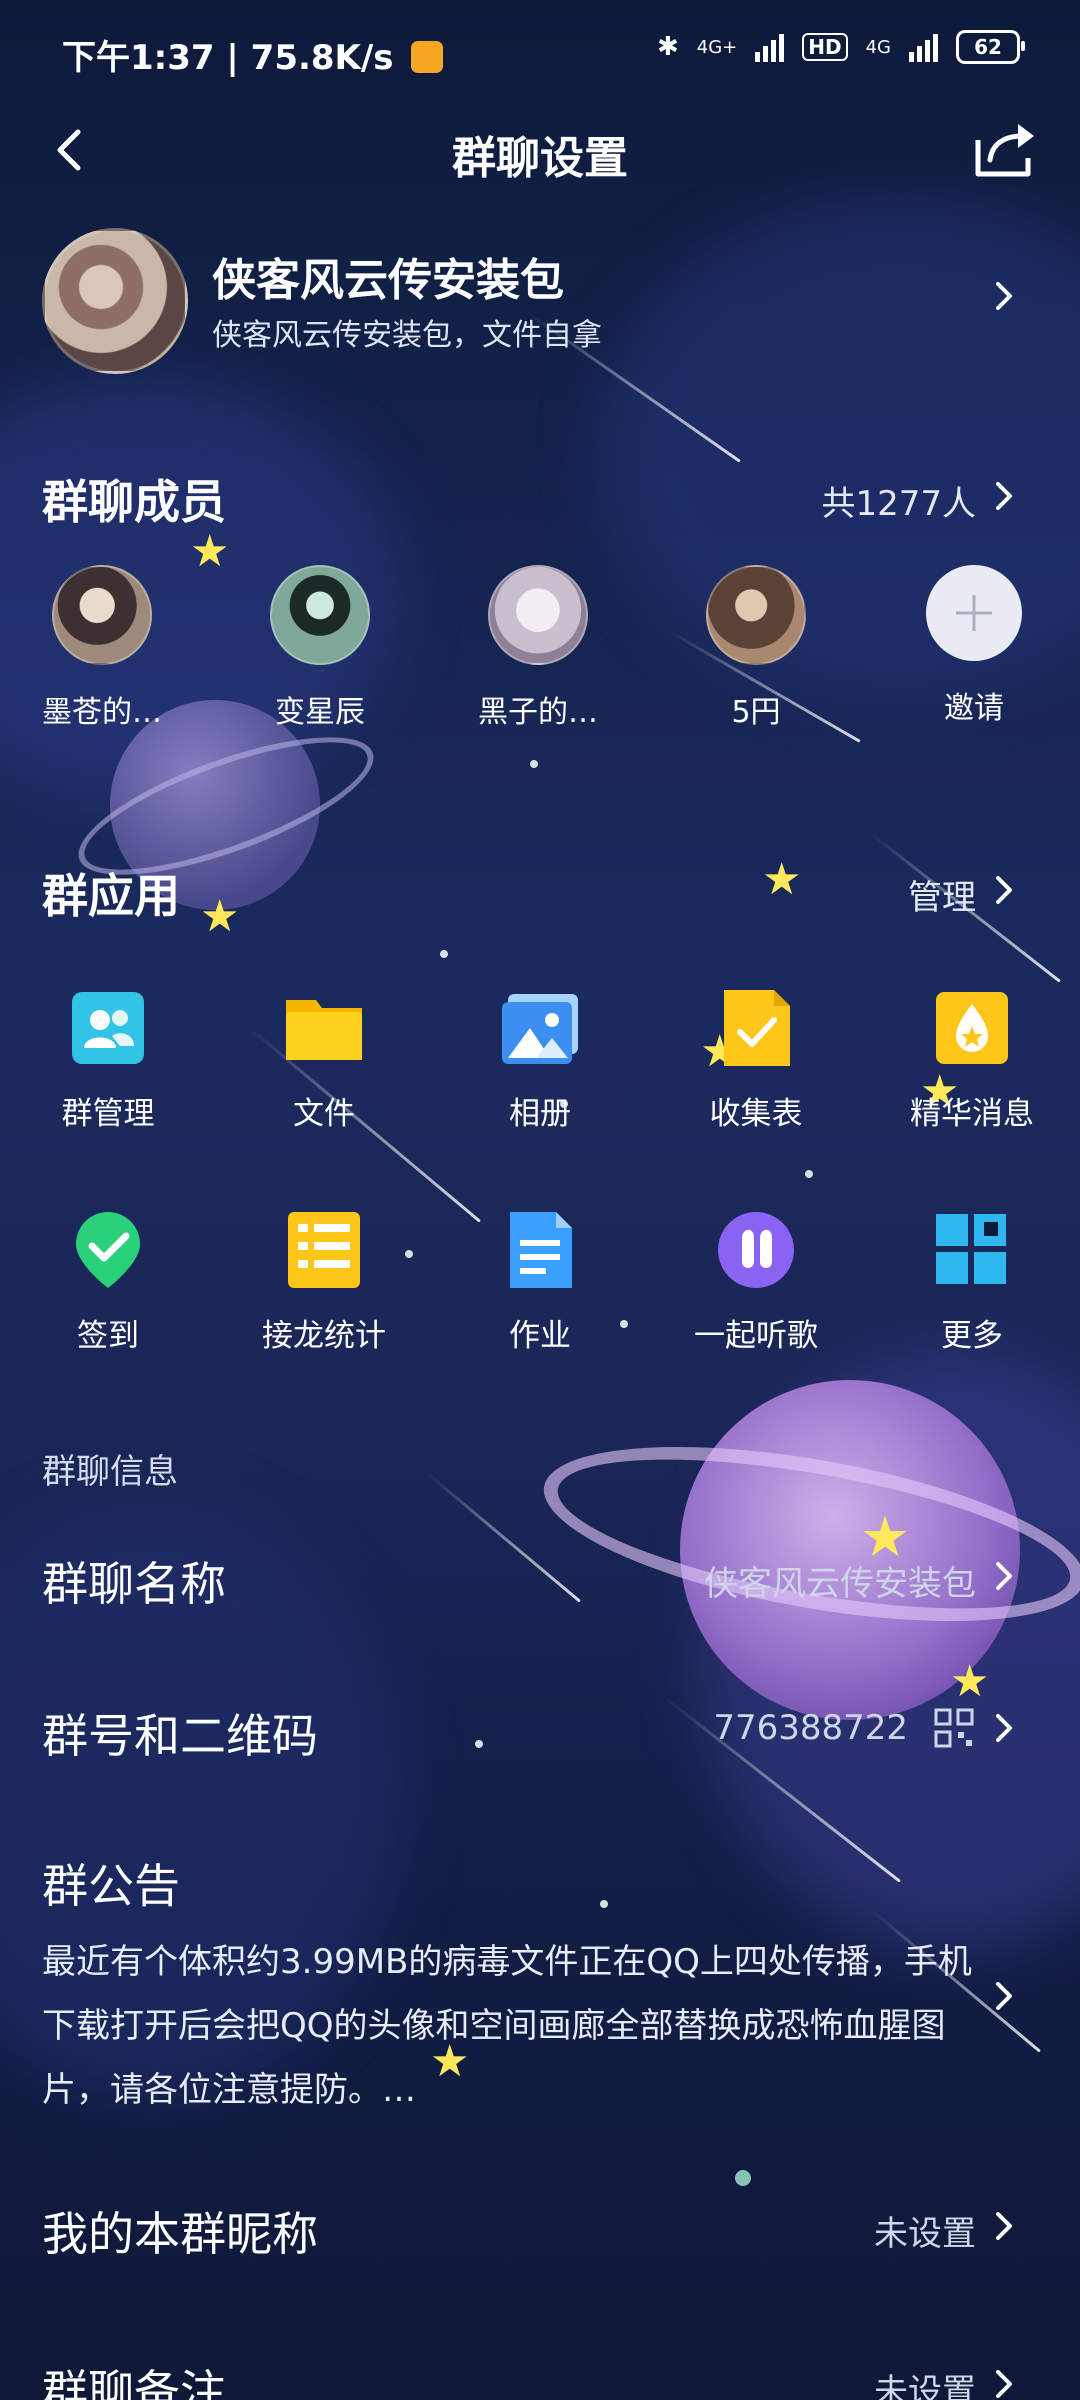  I want to click on app-label: 接龙统计, so click(324, 1336).